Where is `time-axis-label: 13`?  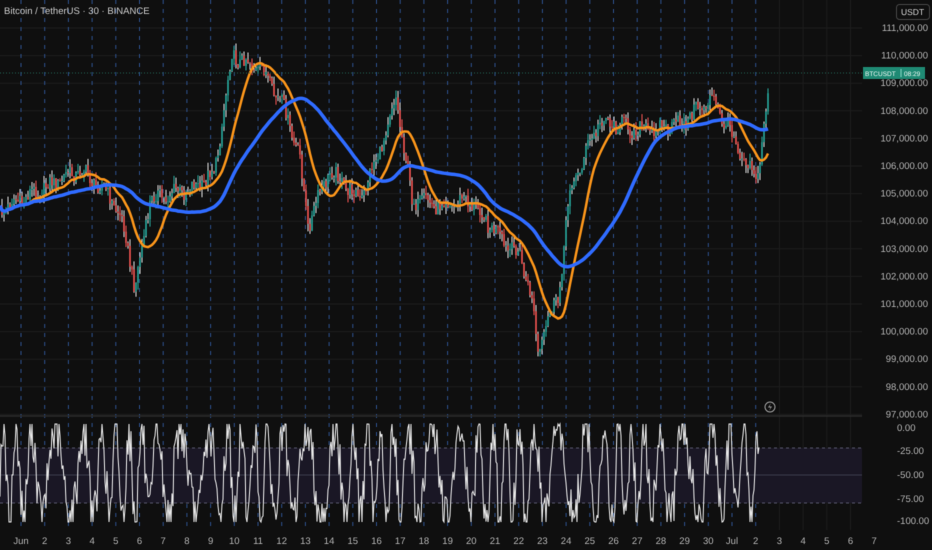 time-axis-label: 13 is located at coordinates (305, 541).